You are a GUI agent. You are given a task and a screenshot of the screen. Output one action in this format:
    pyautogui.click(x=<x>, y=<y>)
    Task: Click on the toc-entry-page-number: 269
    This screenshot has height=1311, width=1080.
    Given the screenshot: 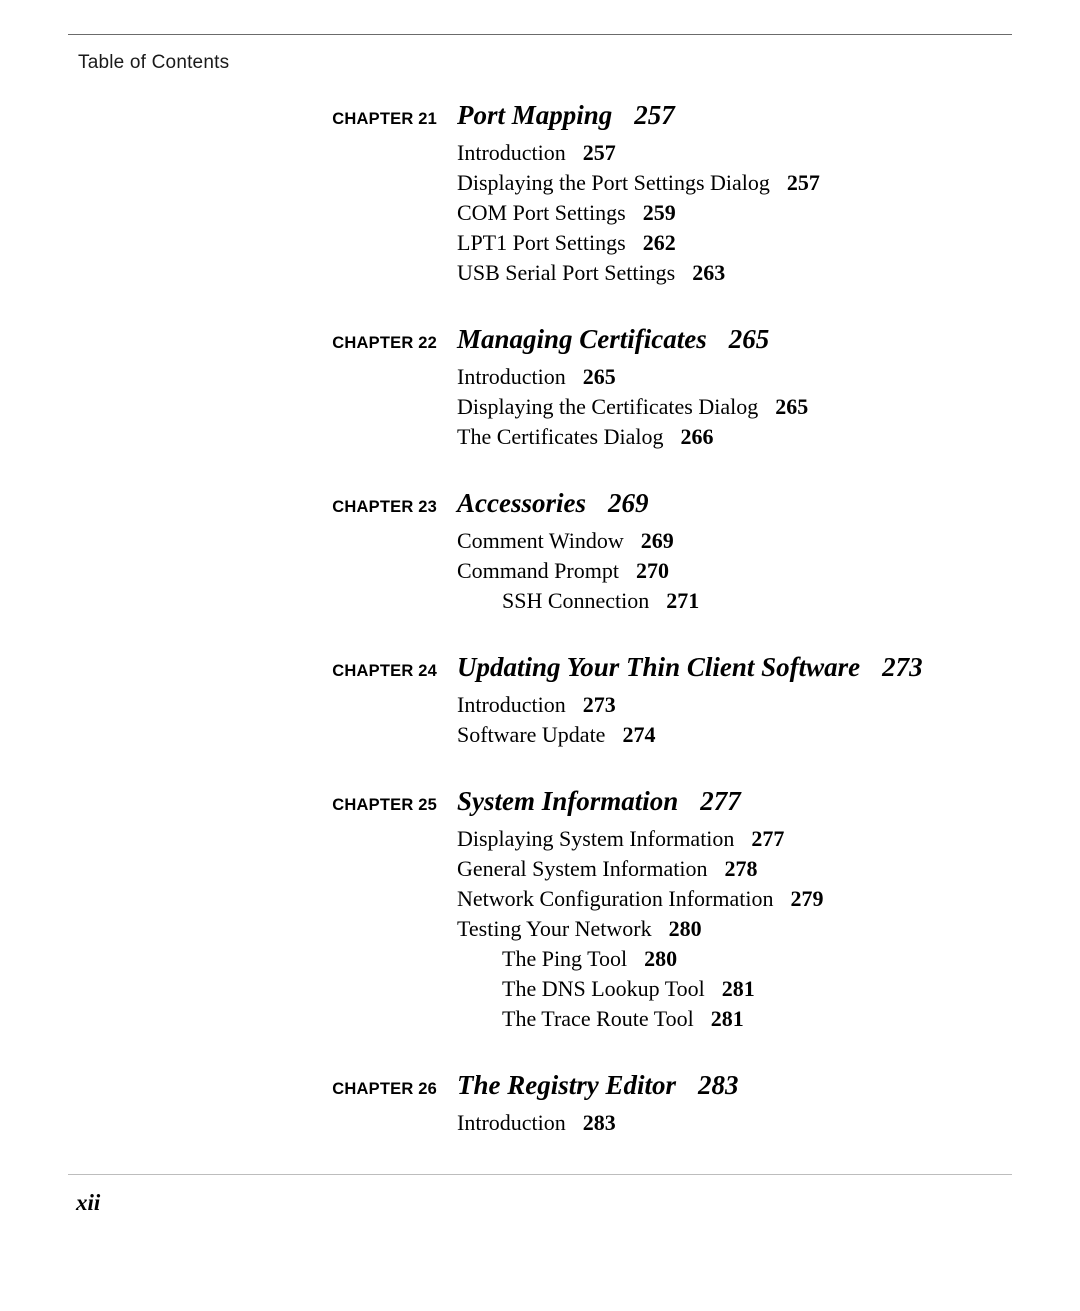 What is the action you would take?
    pyautogui.click(x=657, y=540)
    